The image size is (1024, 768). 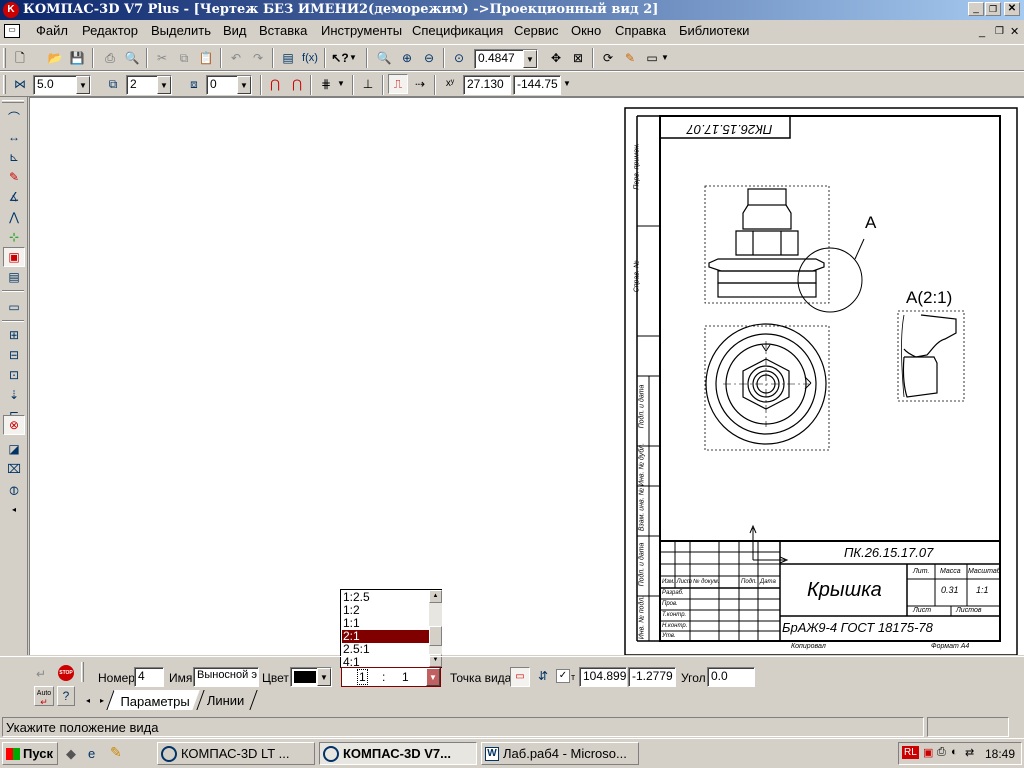 I want to click on local-cs-icon: ⊥, so click(x=368, y=84).